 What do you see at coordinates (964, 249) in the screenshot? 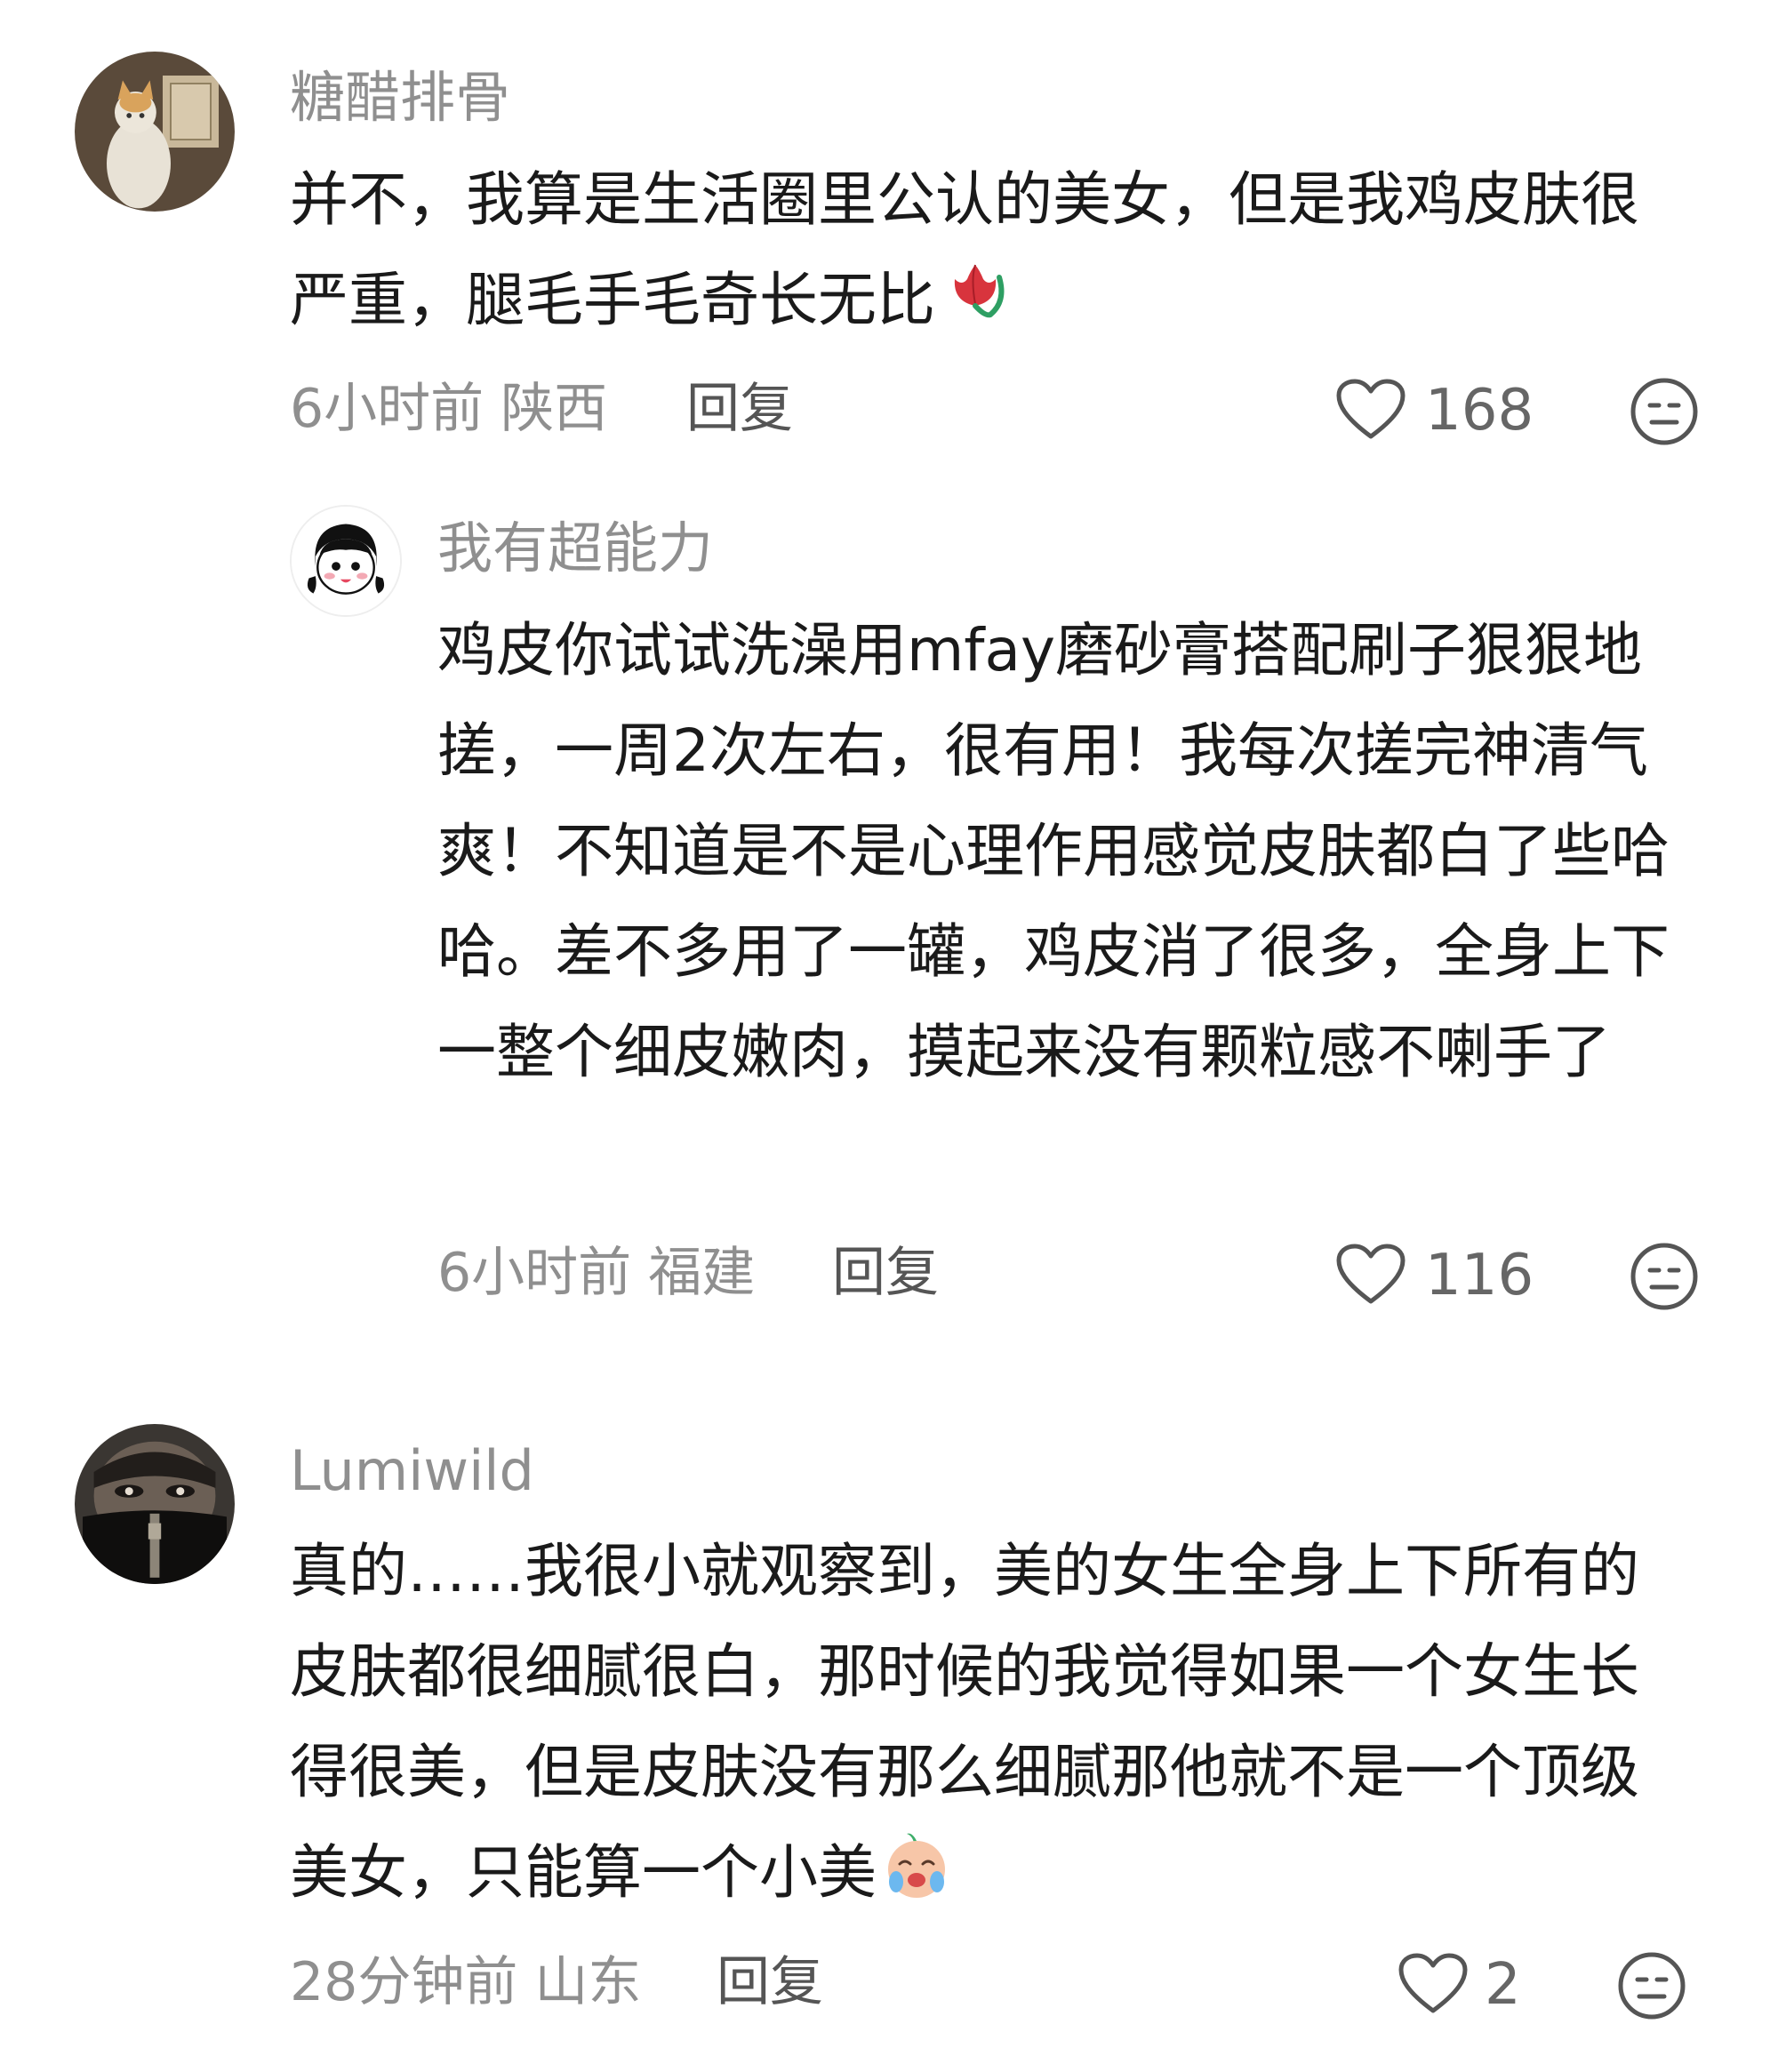
I see `comment-text: 并不，我算是生活圈里公认的美女，但是我鸡皮肤很严重，腿毛手毛奇长无比` at bounding box center [964, 249].